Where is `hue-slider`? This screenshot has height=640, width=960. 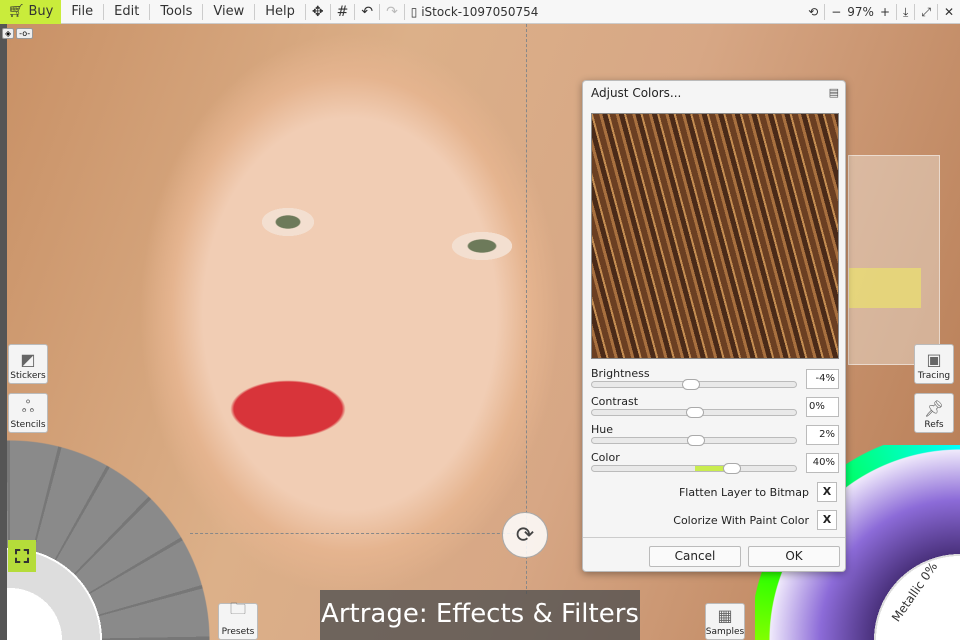 hue-slider is located at coordinates (694, 440).